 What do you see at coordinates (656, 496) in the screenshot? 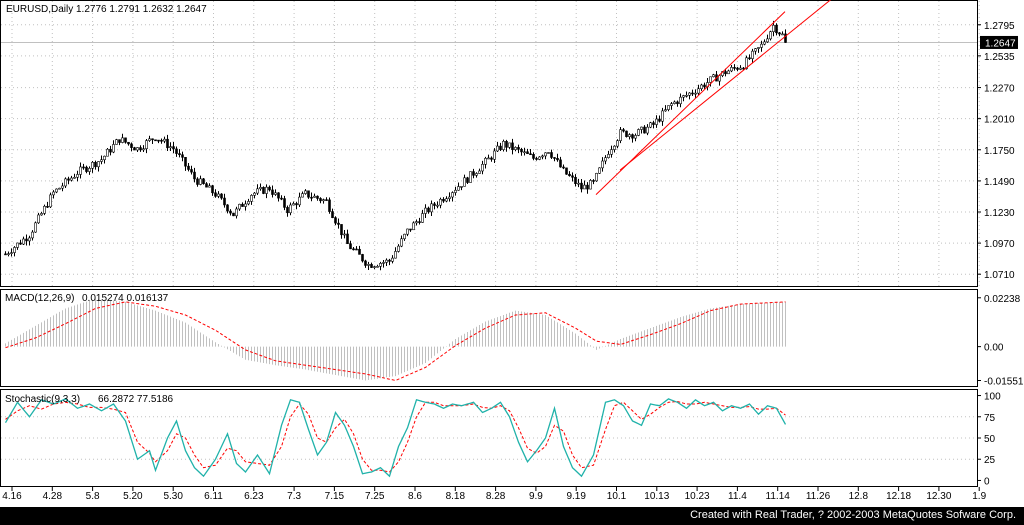
I see `time-tick-label: 10.13` at bounding box center [656, 496].